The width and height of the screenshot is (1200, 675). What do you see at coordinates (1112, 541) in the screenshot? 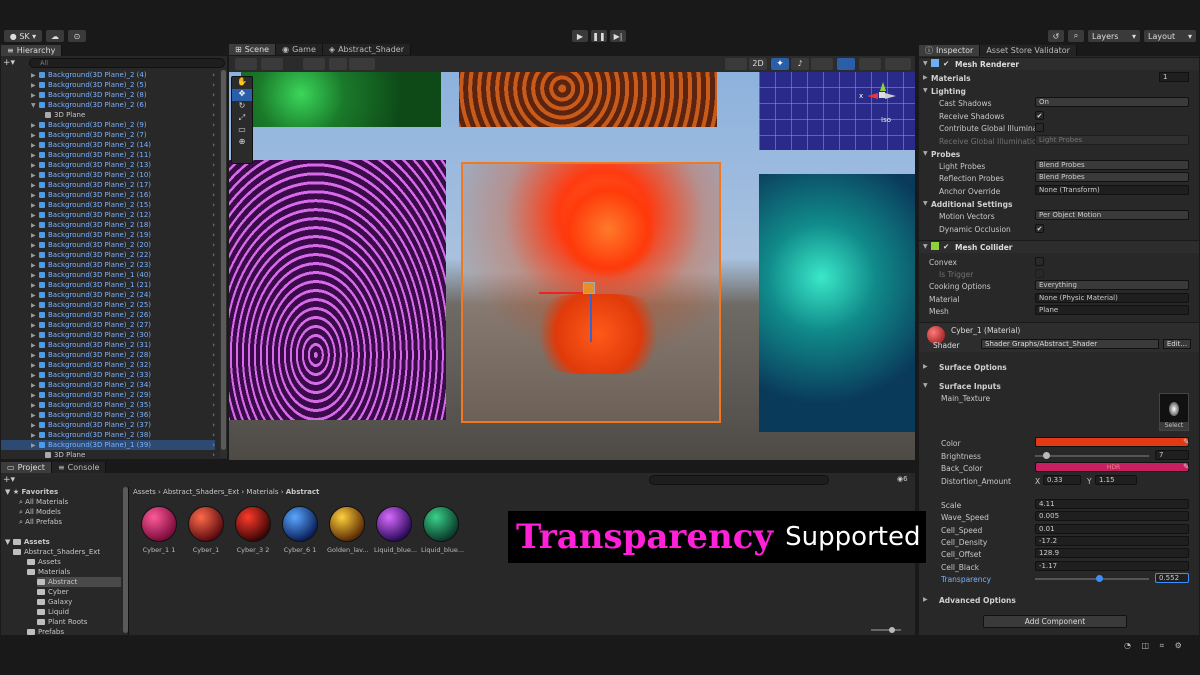
I see `cell-density-field: -17.2` at bounding box center [1112, 541].